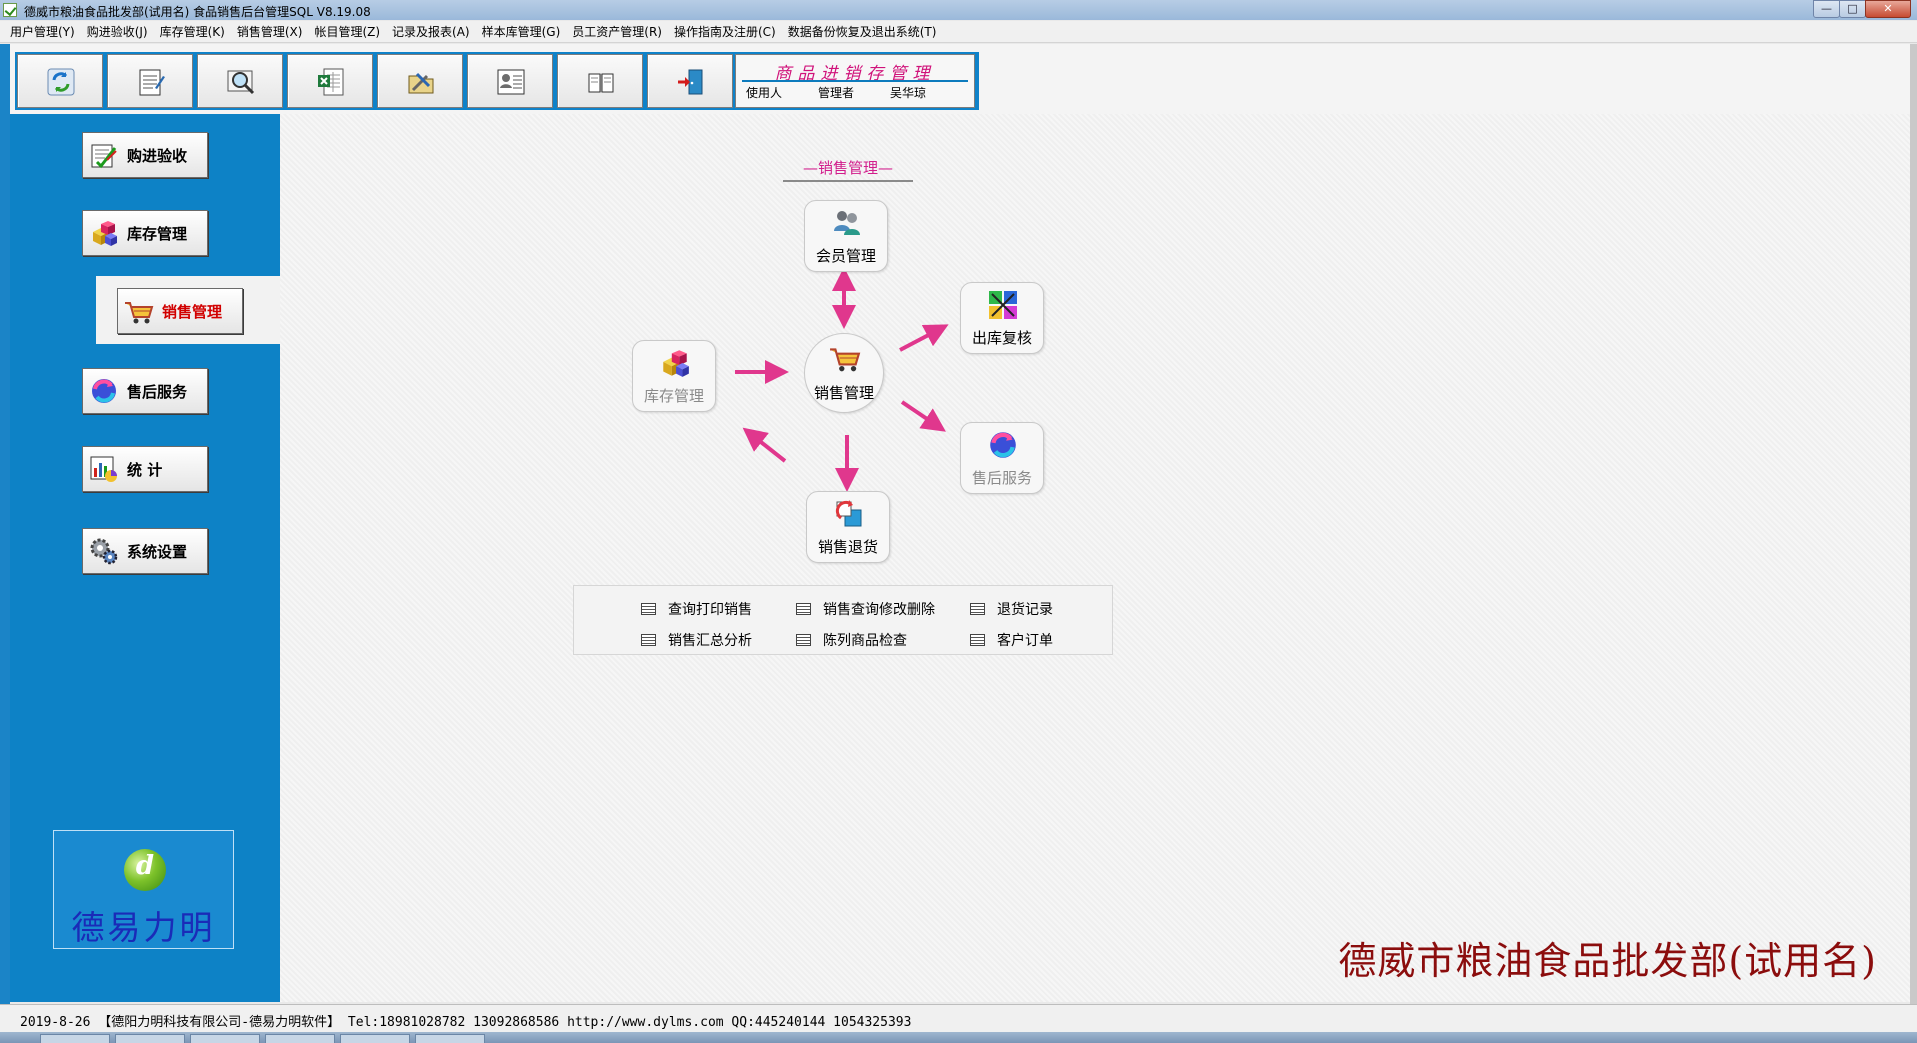 This screenshot has width=1917, height=1043. I want to click on node-after-sales-label: 售后服务, so click(1001, 478).